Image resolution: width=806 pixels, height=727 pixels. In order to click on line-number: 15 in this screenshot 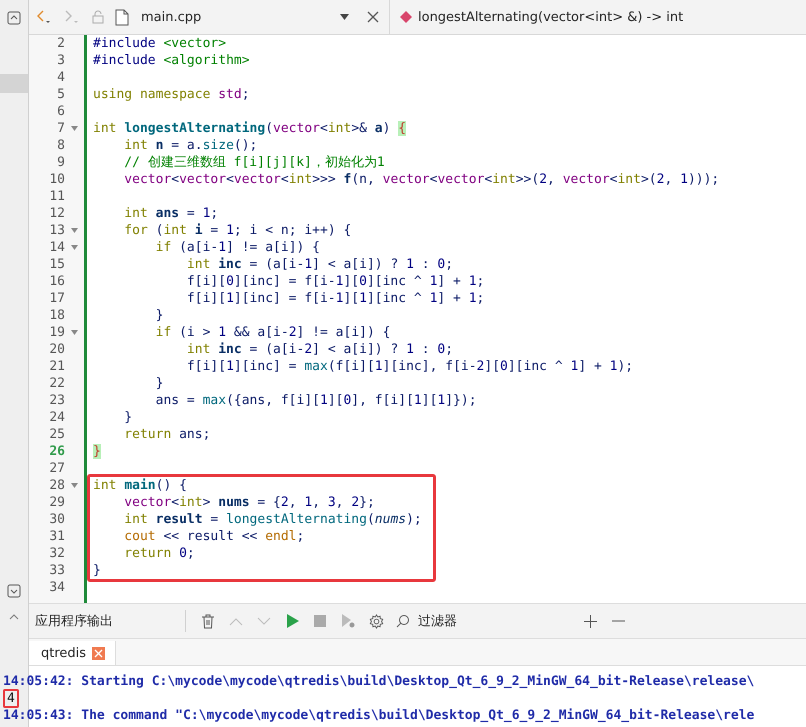, I will do `click(56, 264)`.